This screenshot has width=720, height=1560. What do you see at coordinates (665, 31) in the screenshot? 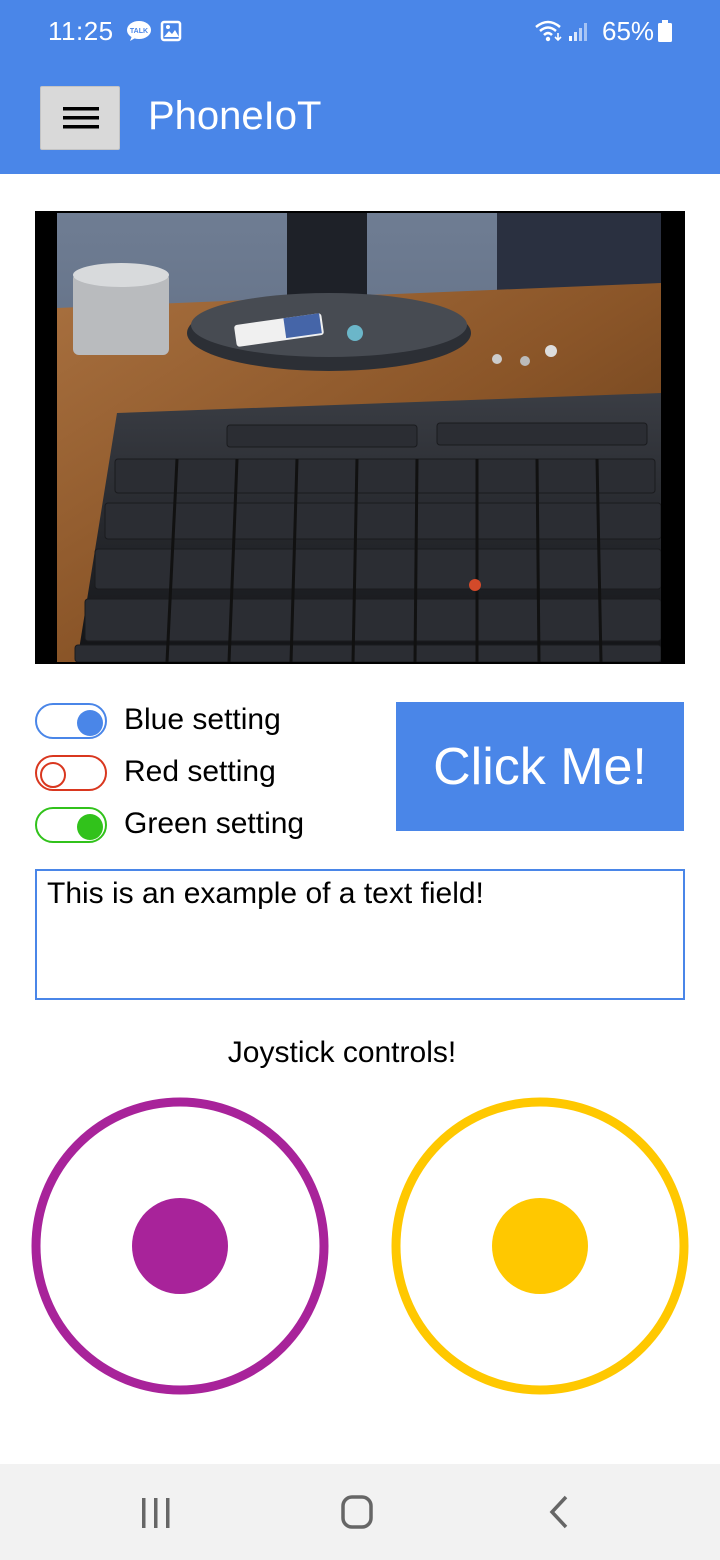
I see `battery-icon` at bounding box center [665, 31].